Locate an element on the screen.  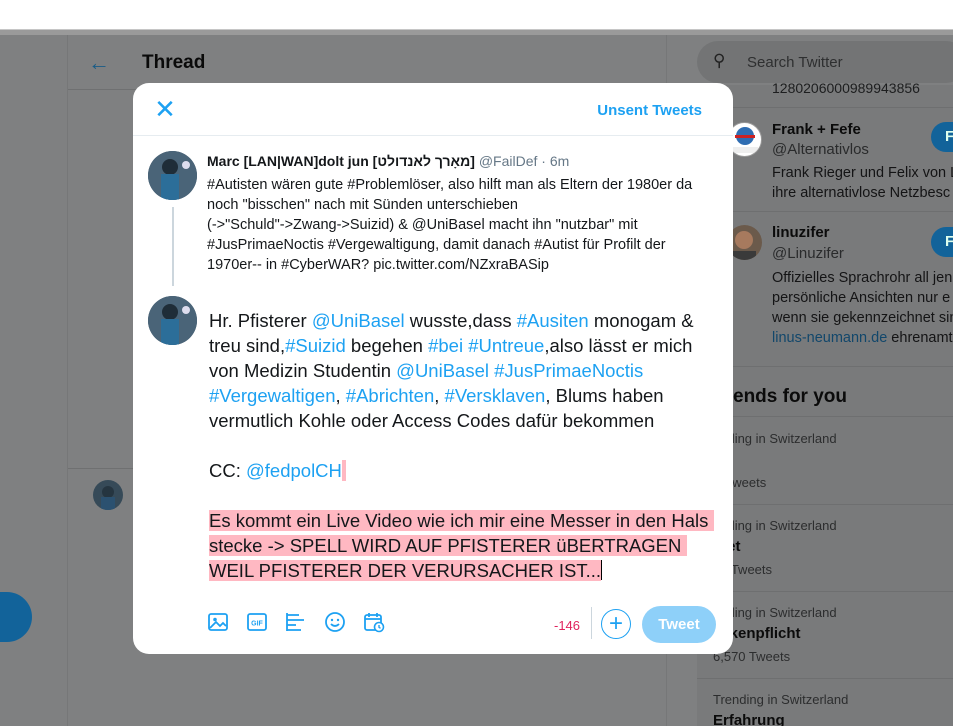
user-bio-line: Frank Rieger und Felix von L is located at coordinates (862, 173).